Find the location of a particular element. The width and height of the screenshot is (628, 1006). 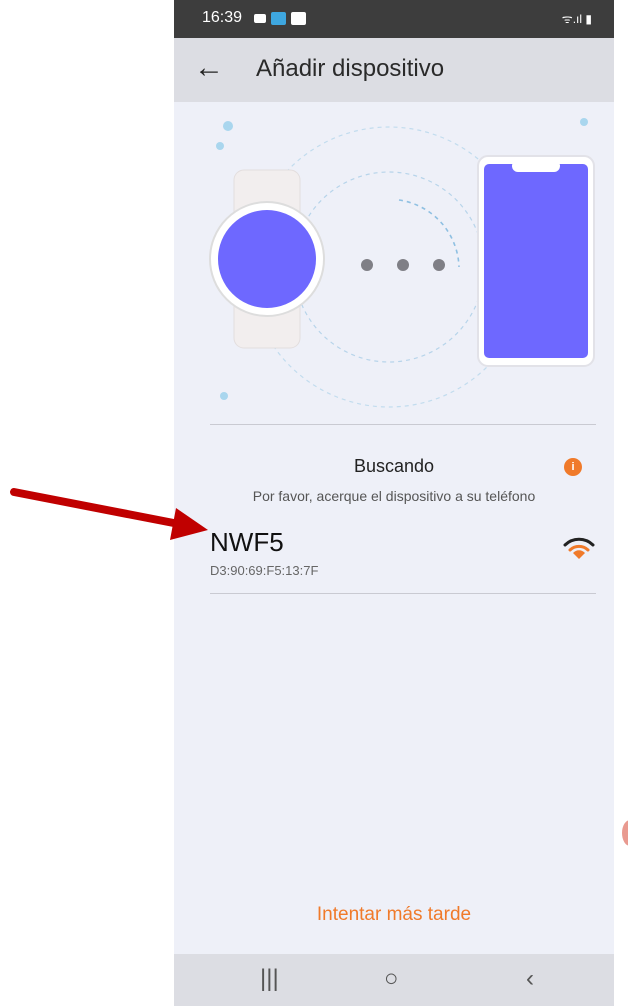

plus-icon is located at coordinates (298, 18).